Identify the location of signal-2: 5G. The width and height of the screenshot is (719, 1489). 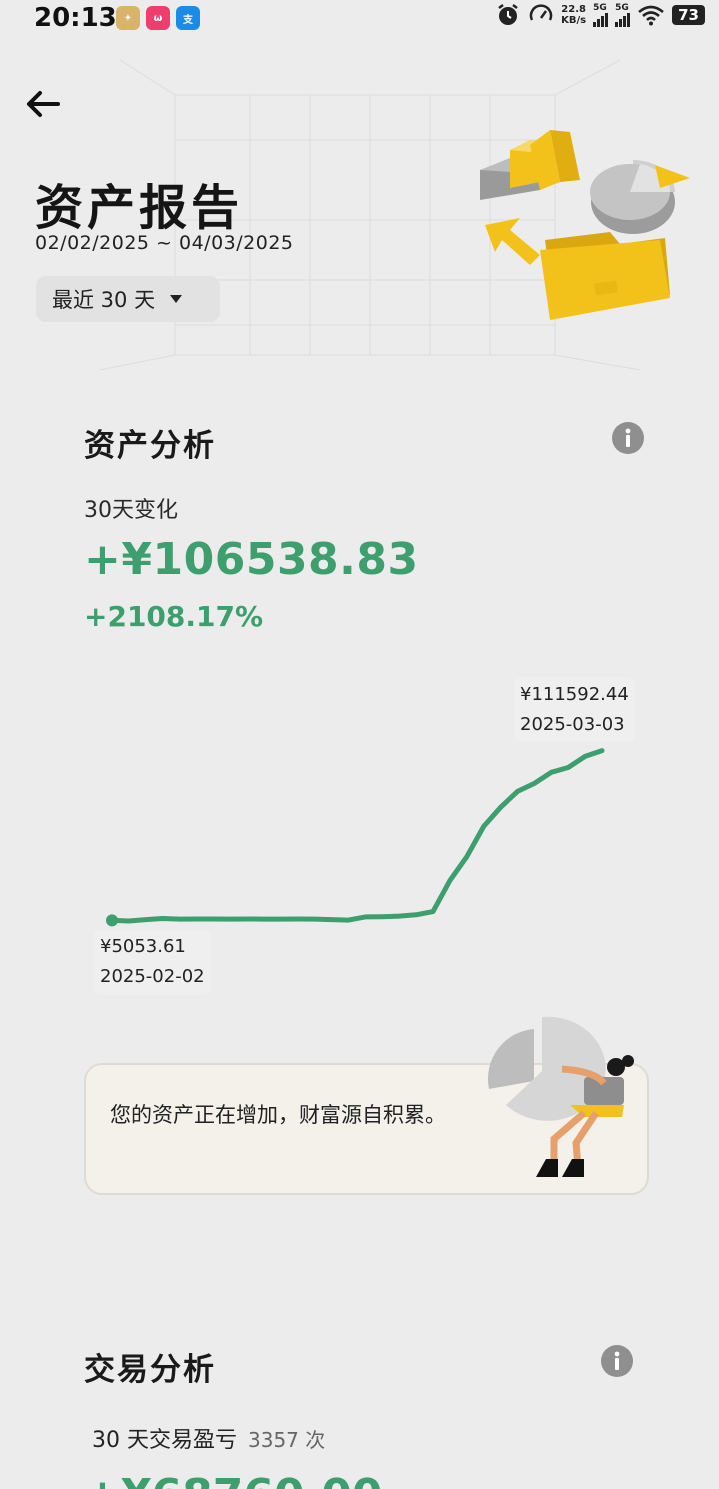
(623, 14).